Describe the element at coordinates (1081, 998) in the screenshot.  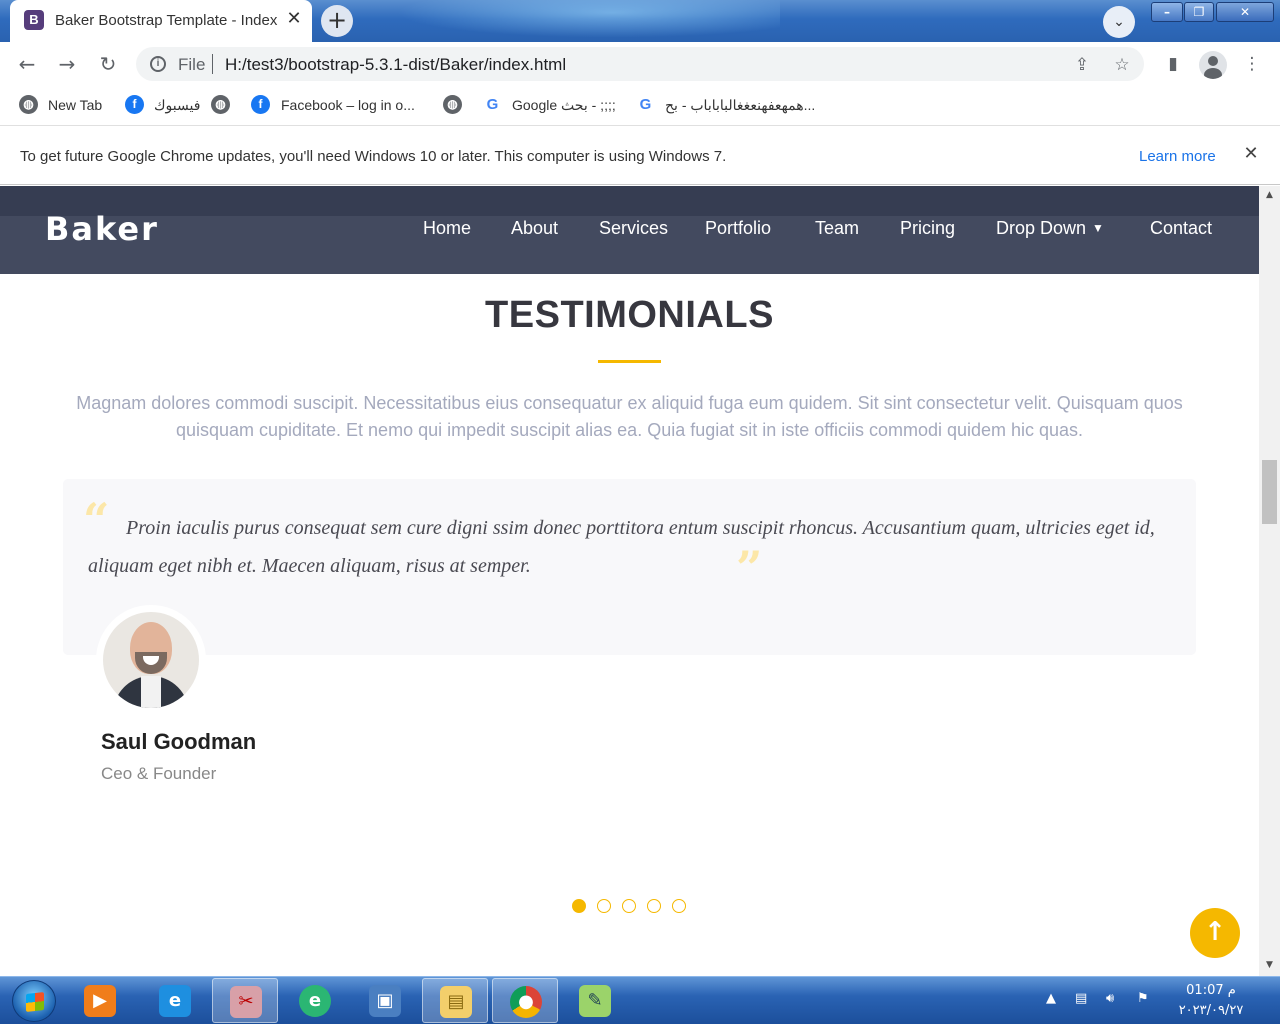
I see `network-tray-icon: ▤` at that location.